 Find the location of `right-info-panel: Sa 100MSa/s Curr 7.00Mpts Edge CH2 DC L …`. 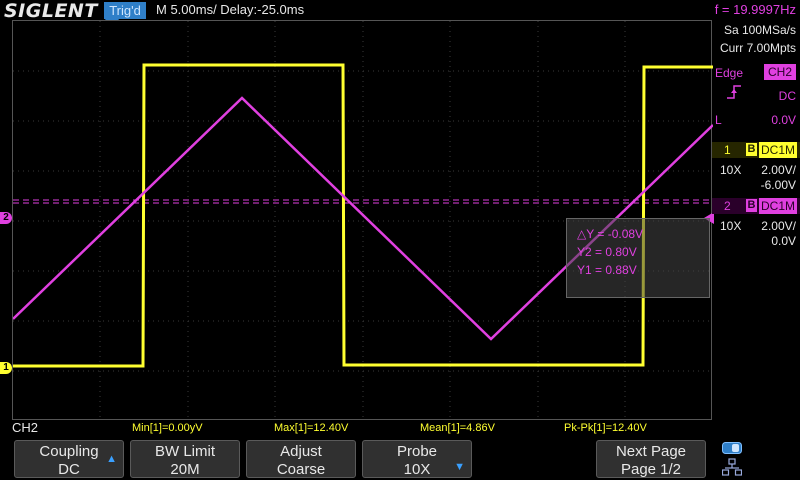

right-info-panel: Sa 100MSa/s Curr 7.00Mpts Edge CH2 DC L … is located at coordinates (756, 220).